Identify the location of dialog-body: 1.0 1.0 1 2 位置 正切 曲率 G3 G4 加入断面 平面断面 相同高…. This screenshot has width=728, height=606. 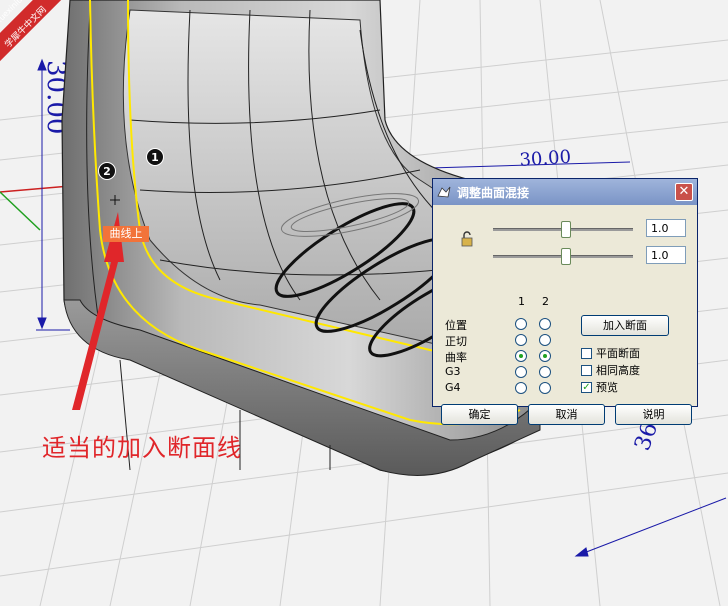
(565, 315).